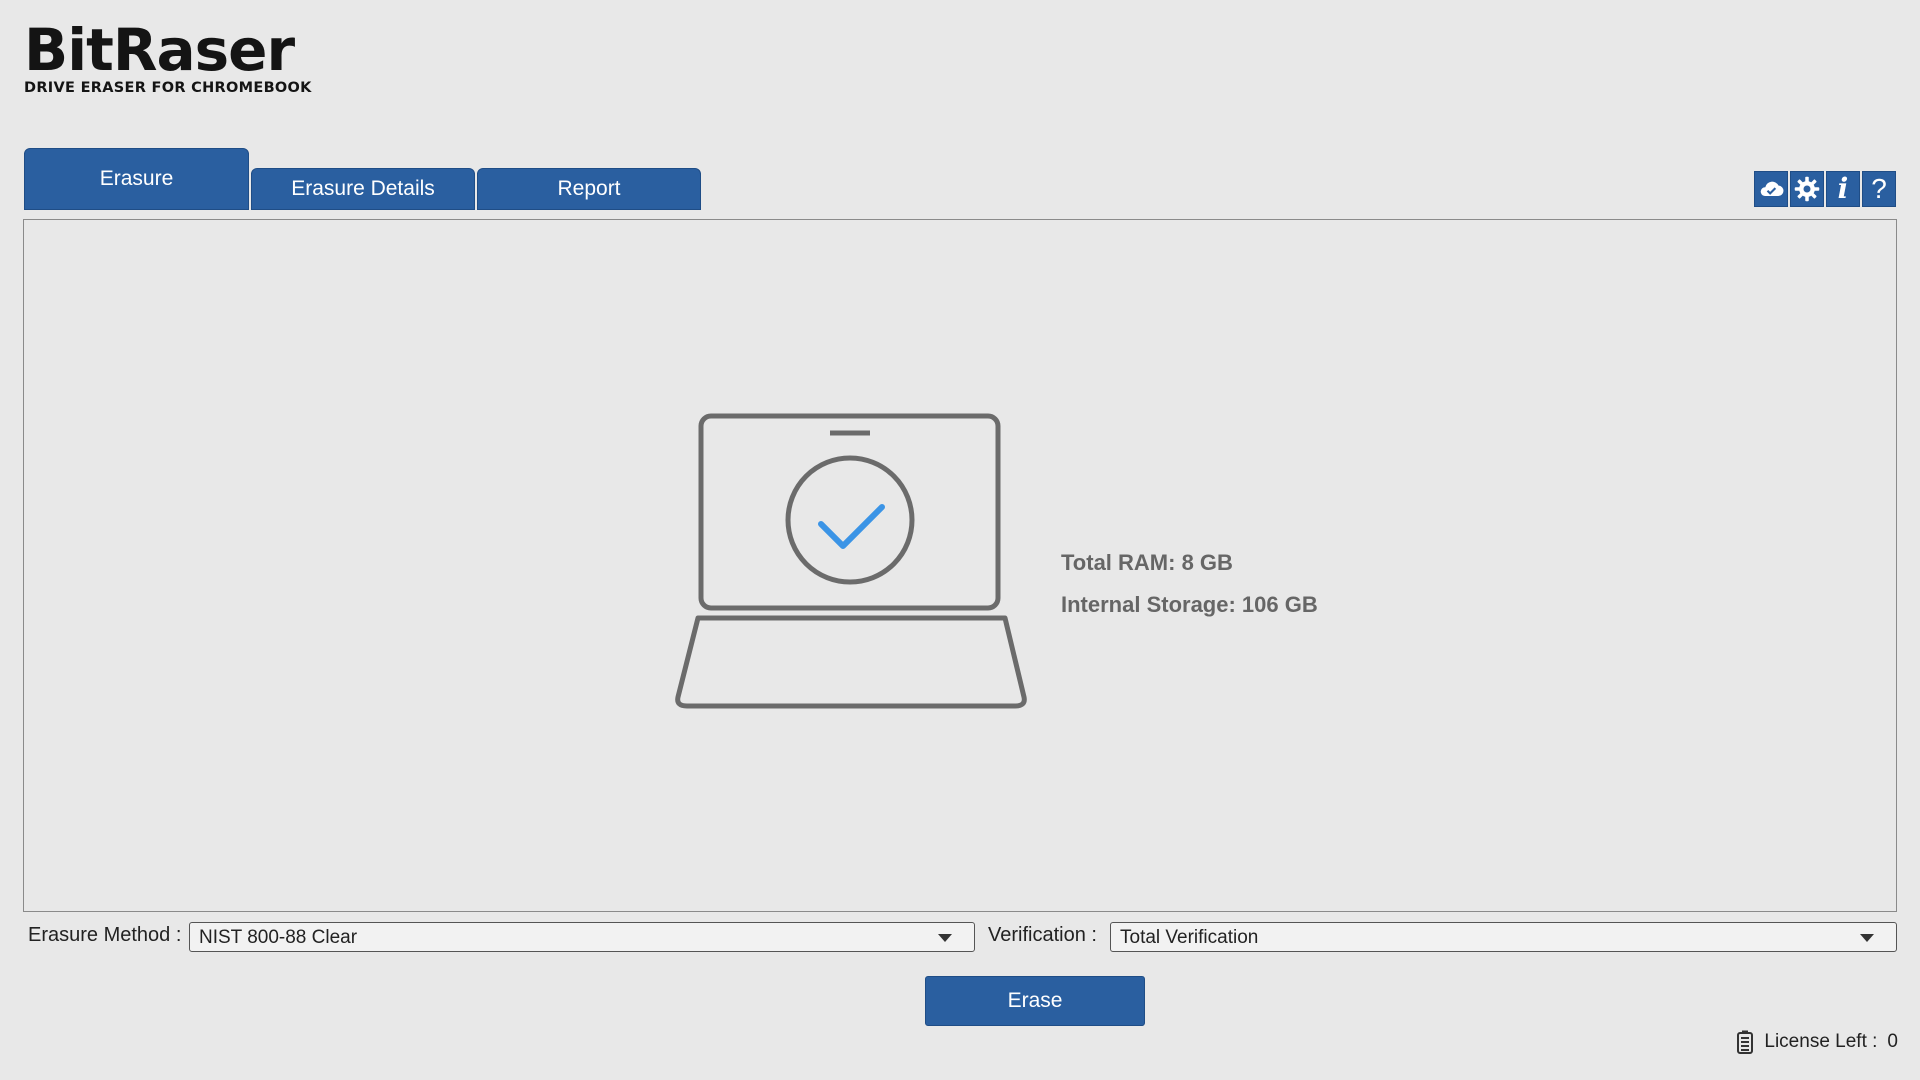 This screenshot has height=1080, width=1920. What do you see at coordinates (1892, 1042) in the screenshot?
I see `license-count: 0` at bounding box center [1892, 1042].